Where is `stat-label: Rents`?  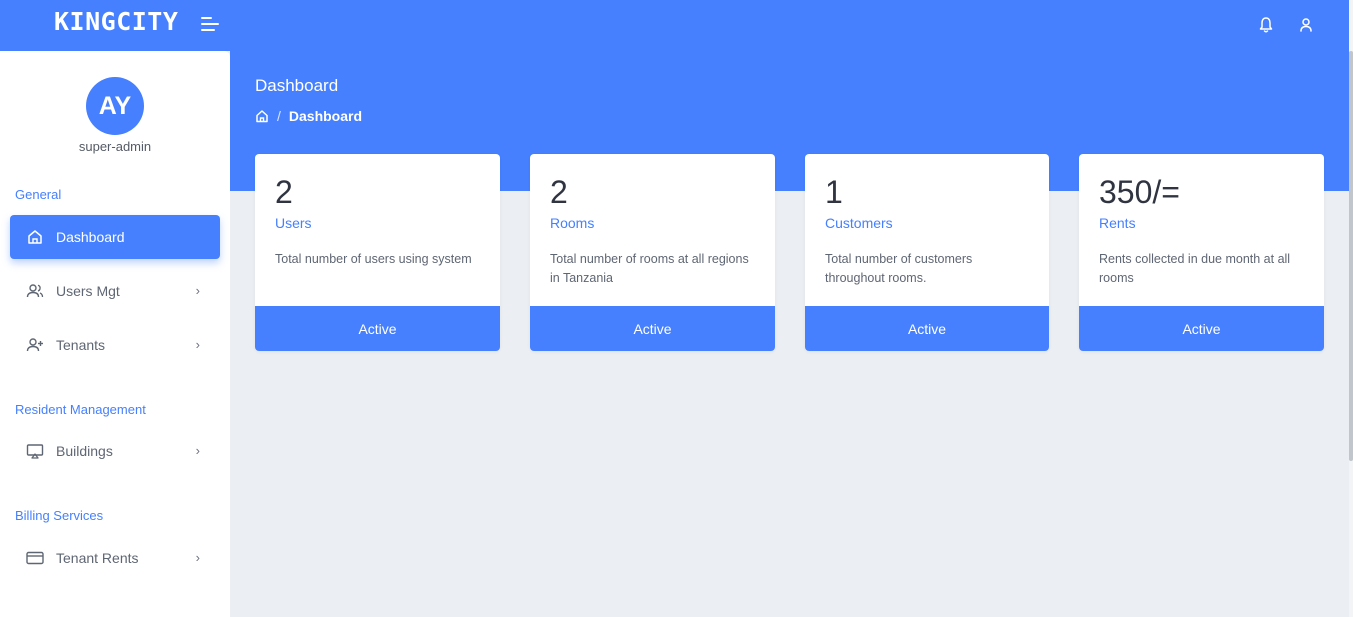 stat-label: Rents is located at coordinates (1117, 223).